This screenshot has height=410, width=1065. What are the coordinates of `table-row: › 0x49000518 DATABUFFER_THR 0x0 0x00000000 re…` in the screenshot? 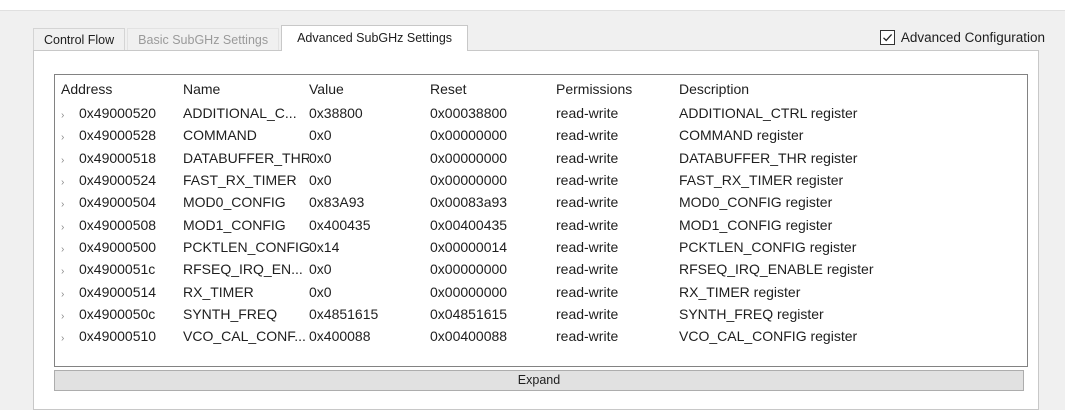 It's located at (541, 158).